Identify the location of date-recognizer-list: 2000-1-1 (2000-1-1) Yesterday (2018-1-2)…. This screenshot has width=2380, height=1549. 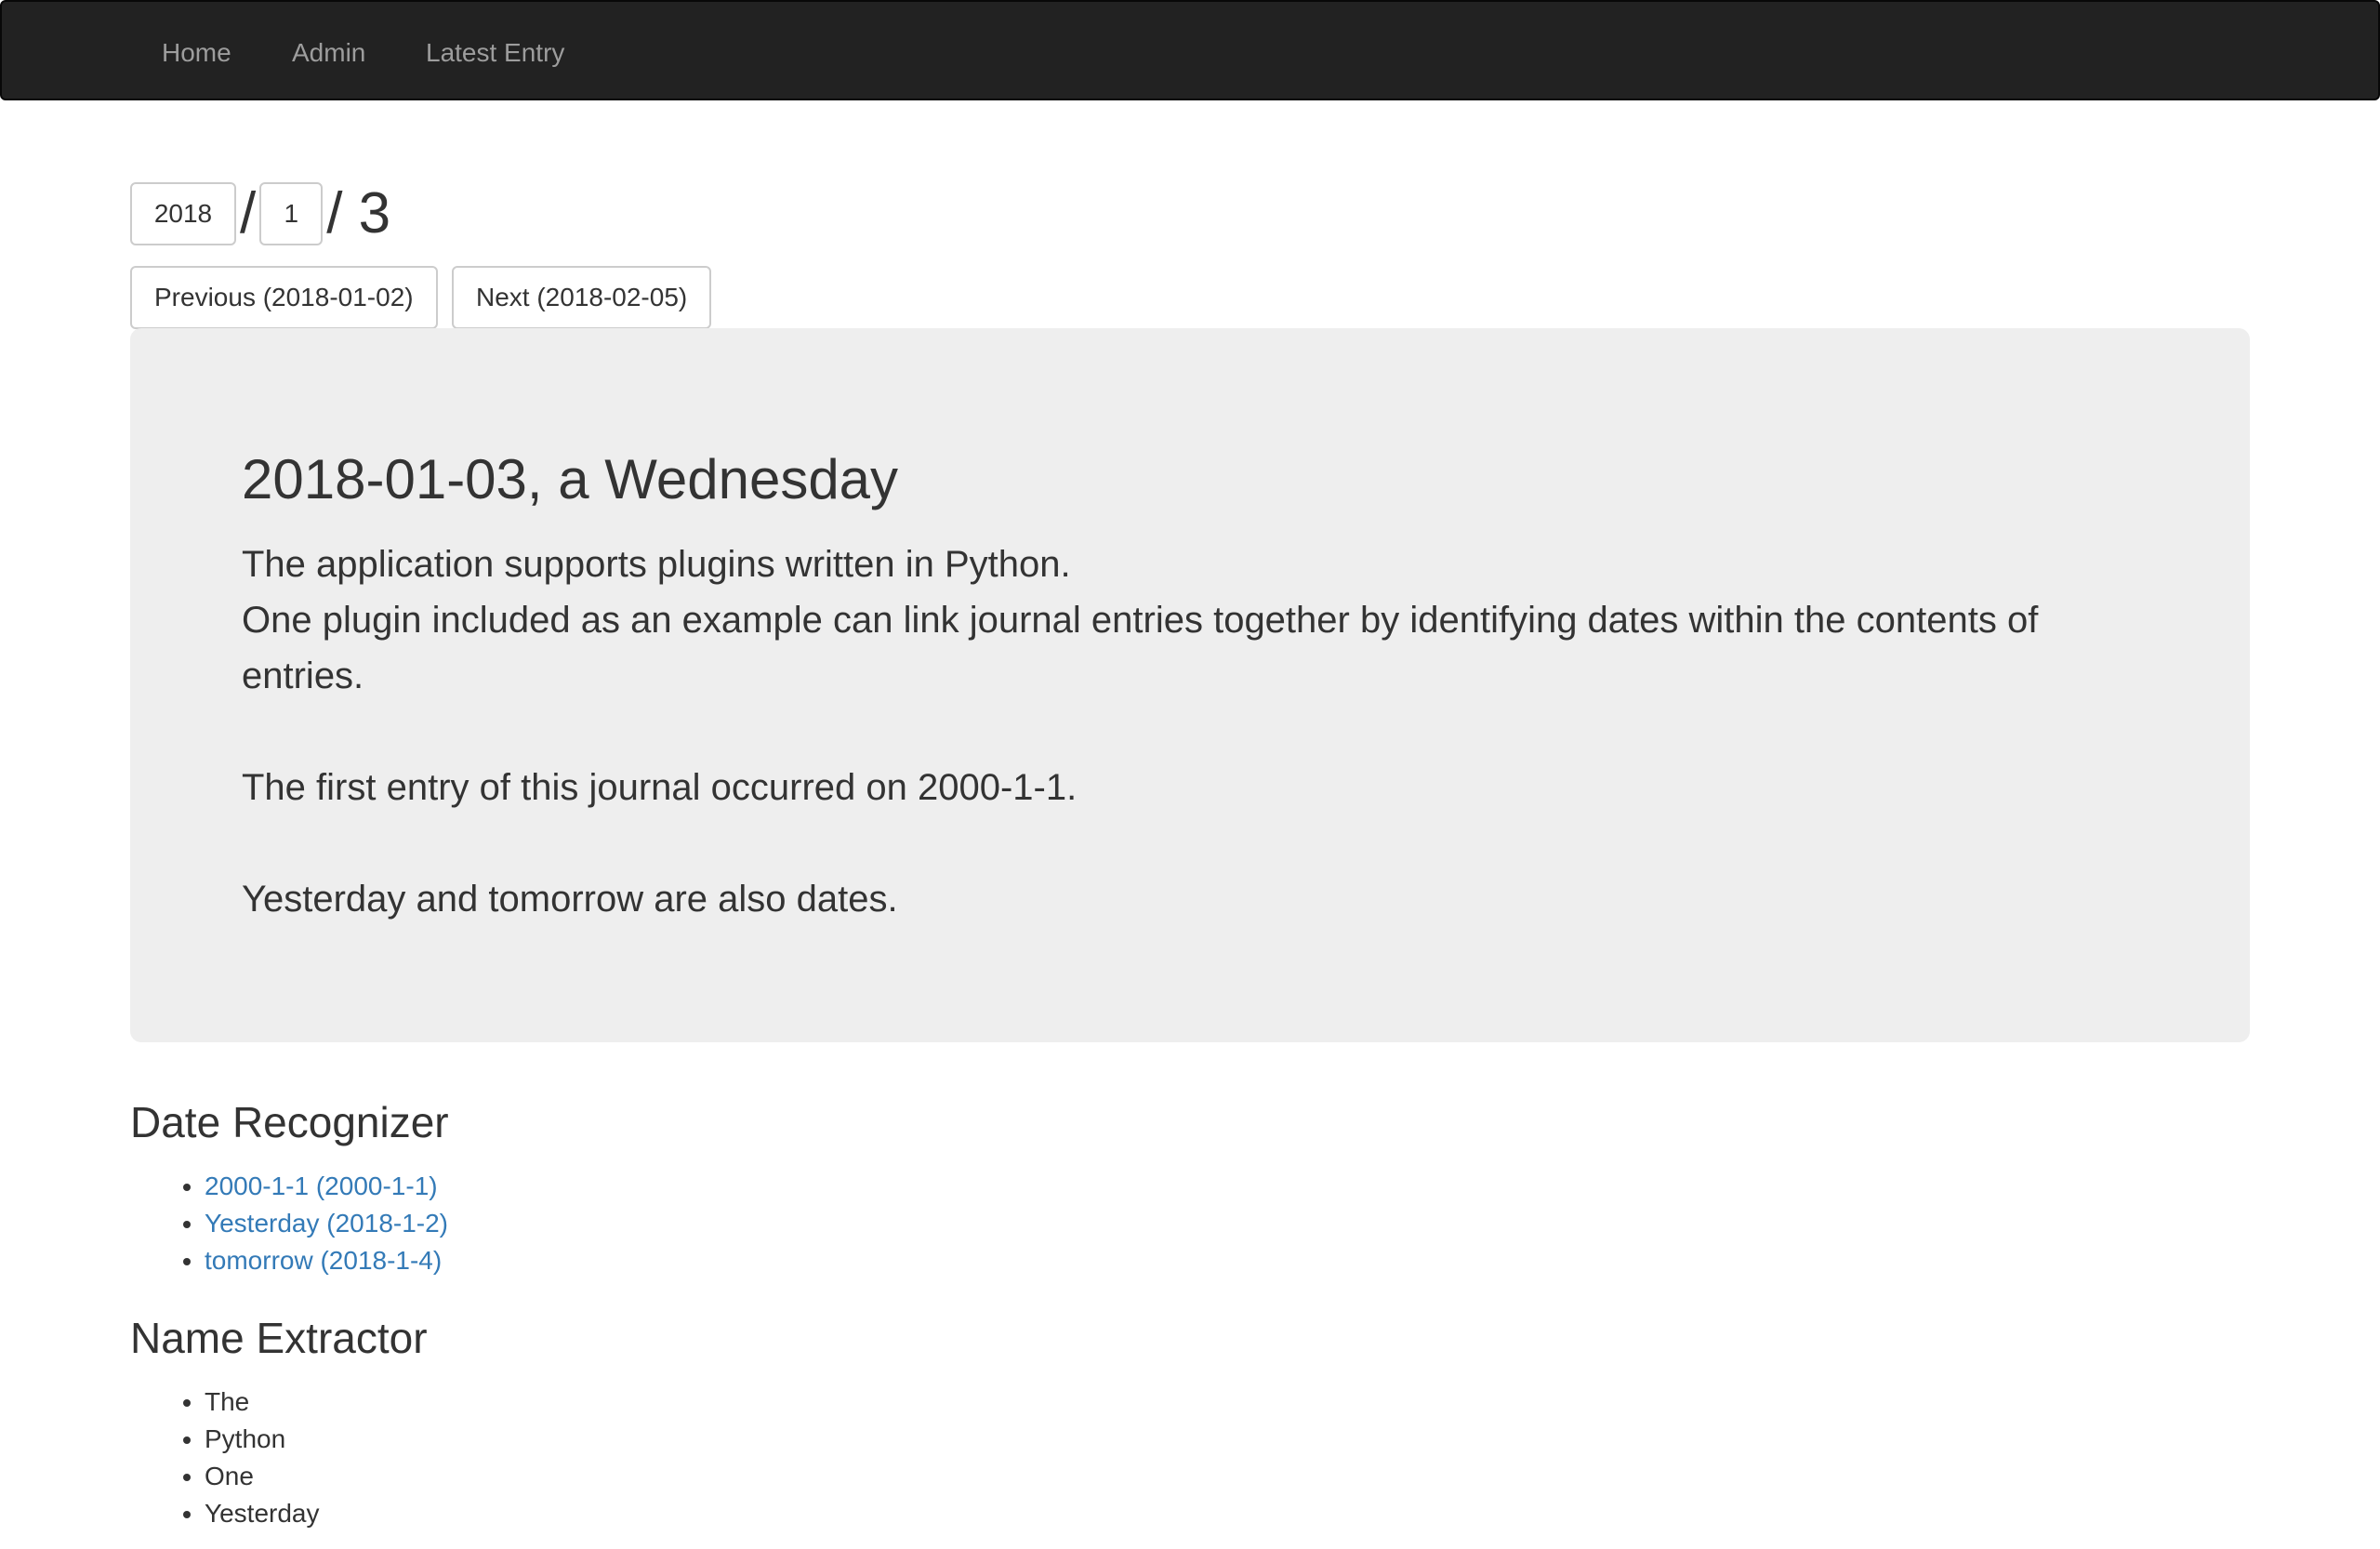
(289, 1223).